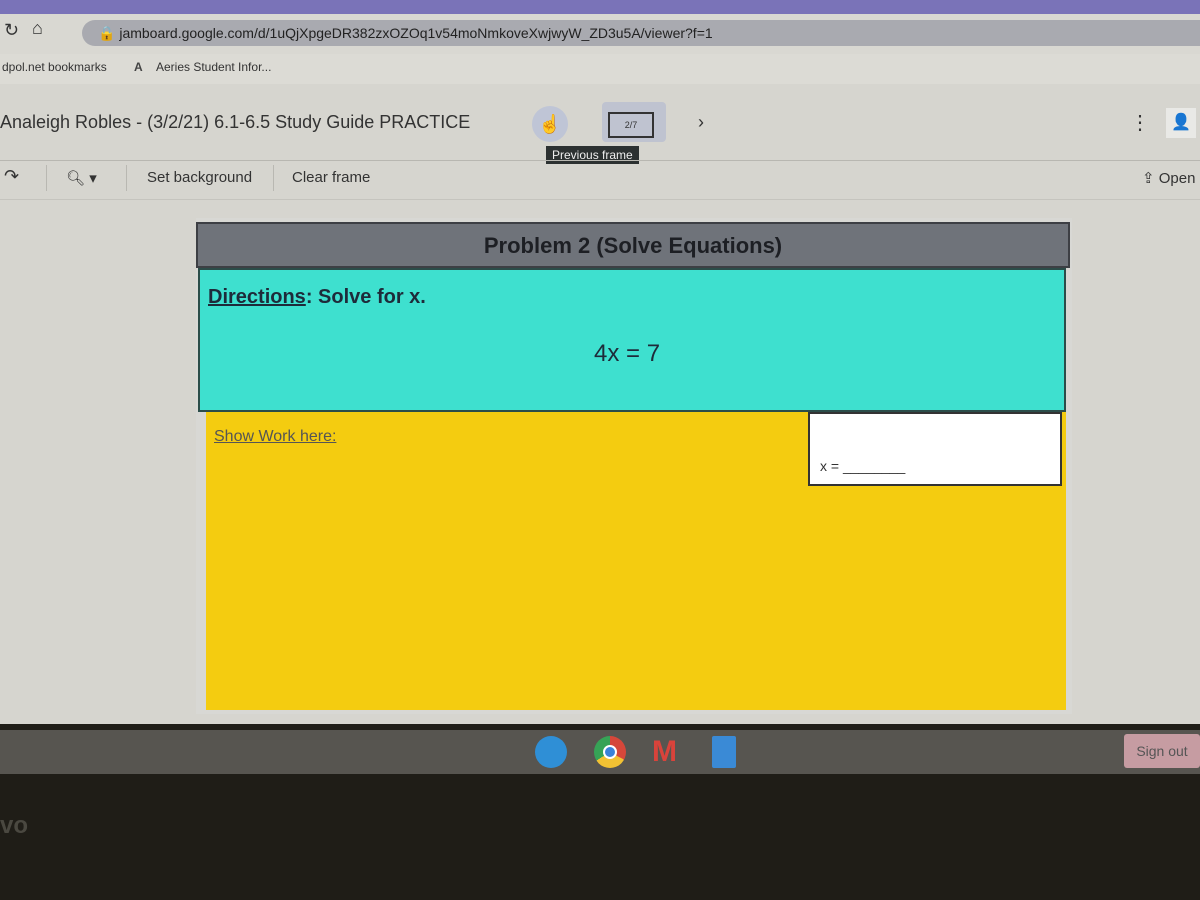 This screenshot has width=1200, height=900. Describe the element at coordinates (610, 752) in the screenshot. I see `chrome-icon` at that location.